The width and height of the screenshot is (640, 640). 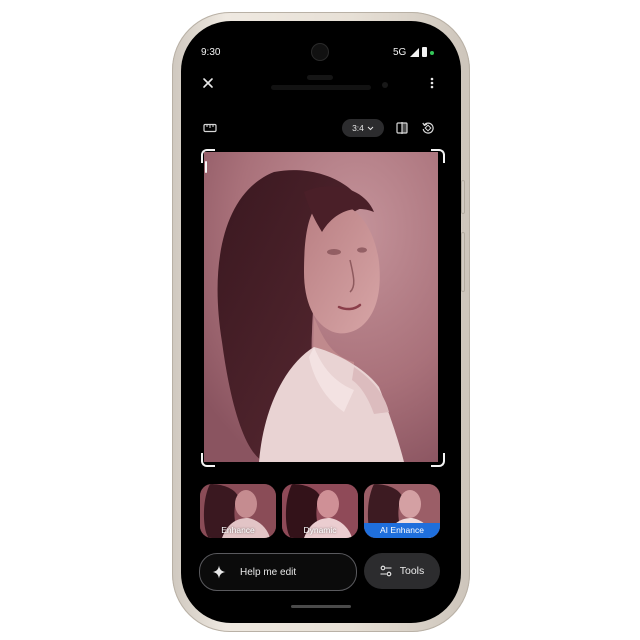 What do you see at coordinates (208, 83) in the screenshot?
I see `close-icon` at bounding box center [208, 83].